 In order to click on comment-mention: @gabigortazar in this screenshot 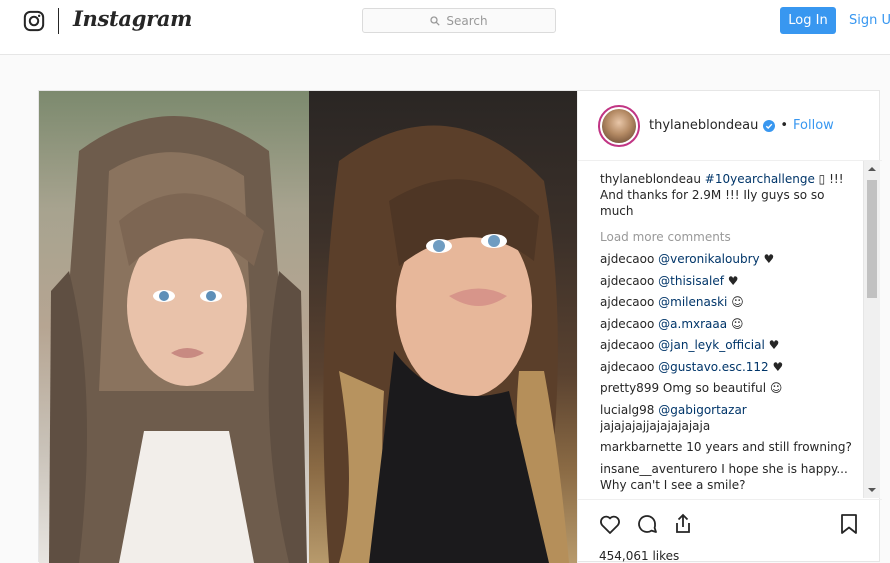, I will do `click(702, 410)`.